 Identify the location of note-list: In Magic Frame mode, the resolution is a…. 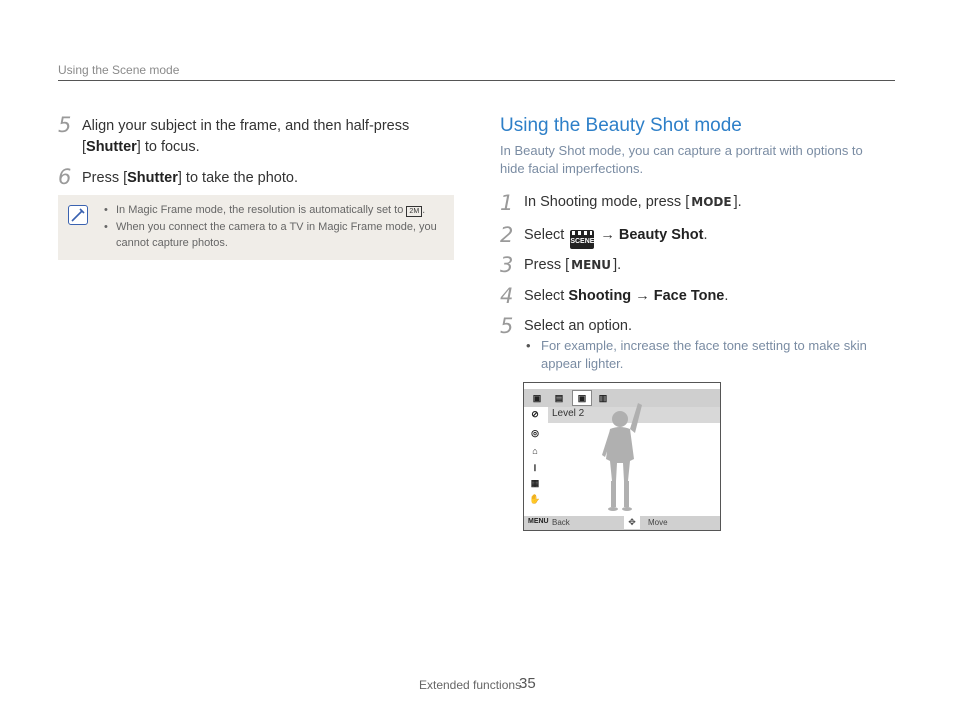
(271, 227).